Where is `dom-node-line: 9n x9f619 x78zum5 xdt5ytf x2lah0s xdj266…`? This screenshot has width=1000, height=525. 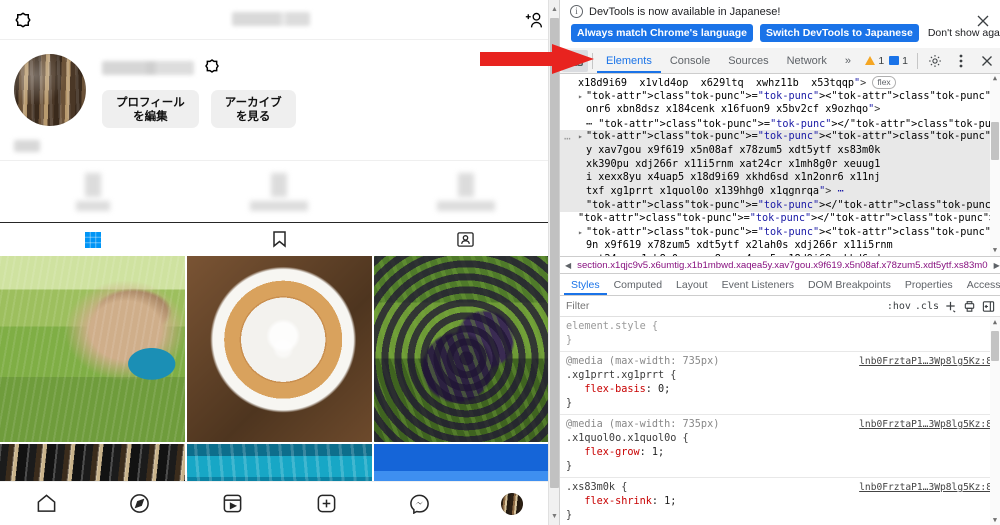
dom-node-line: 9n x9f619 x78zum5 xdt5ytf x2lah0s xdj266… is located at coordinates (780, 246).